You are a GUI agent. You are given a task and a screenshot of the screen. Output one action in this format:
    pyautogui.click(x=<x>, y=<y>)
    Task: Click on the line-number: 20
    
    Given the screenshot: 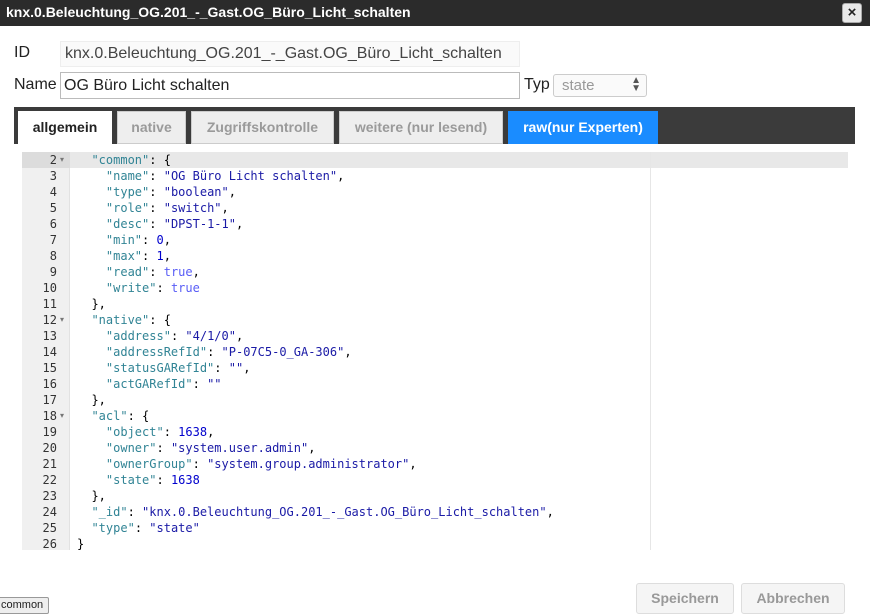 What is the action you would take?
    pyautogui.click(x=49, y=448)
    